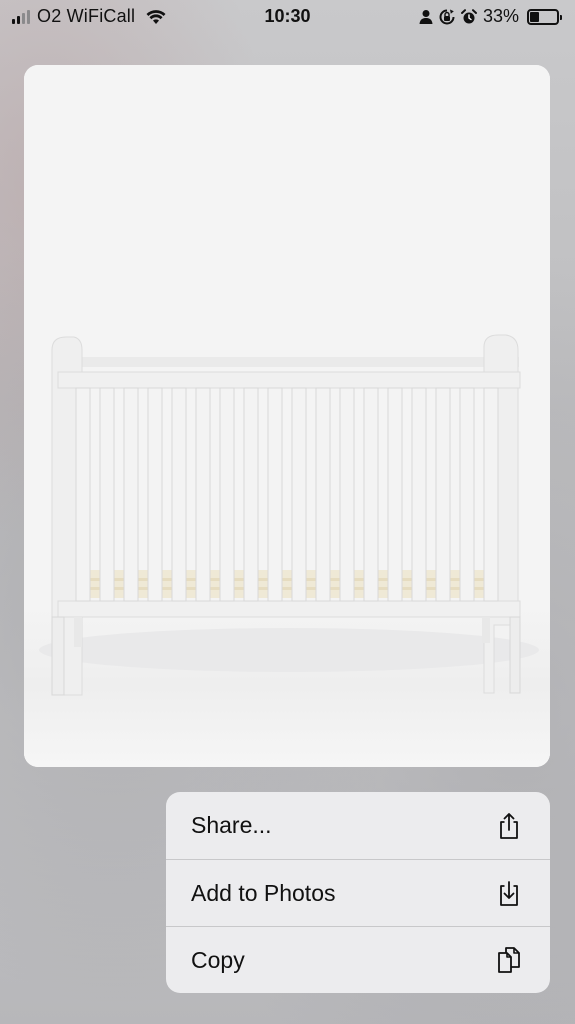 This screenshot has height=1024, width=575. Describe the element at coordinates (509, 893) in the screenshot. I see `add-to-photos-icon` at that location.